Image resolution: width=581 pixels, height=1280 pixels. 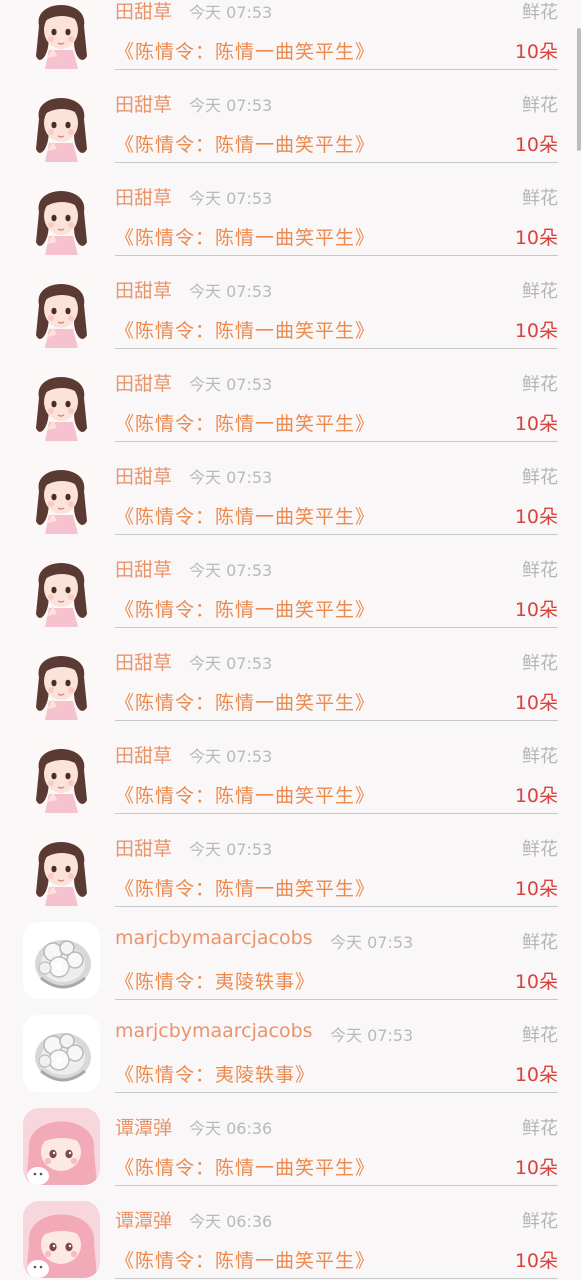 I want to click on scrollbar, so click(x=579, y=89).